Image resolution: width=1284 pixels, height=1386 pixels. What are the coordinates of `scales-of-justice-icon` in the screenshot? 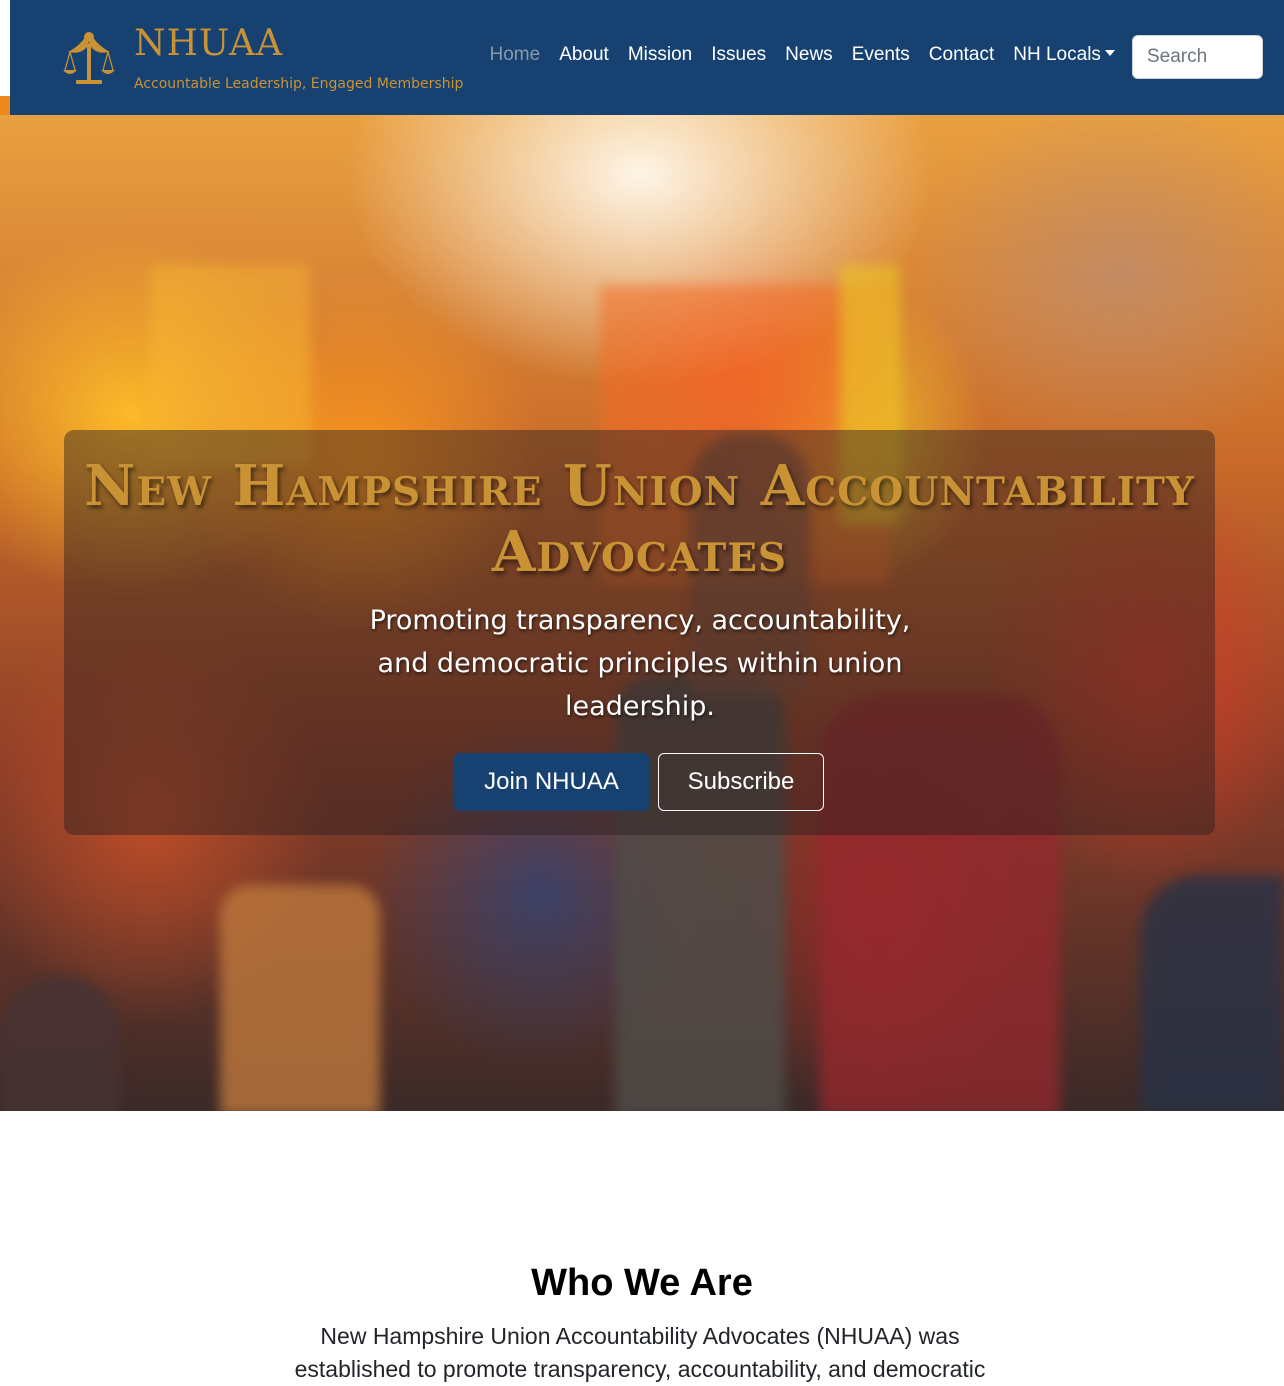 It's located at (89, 58).